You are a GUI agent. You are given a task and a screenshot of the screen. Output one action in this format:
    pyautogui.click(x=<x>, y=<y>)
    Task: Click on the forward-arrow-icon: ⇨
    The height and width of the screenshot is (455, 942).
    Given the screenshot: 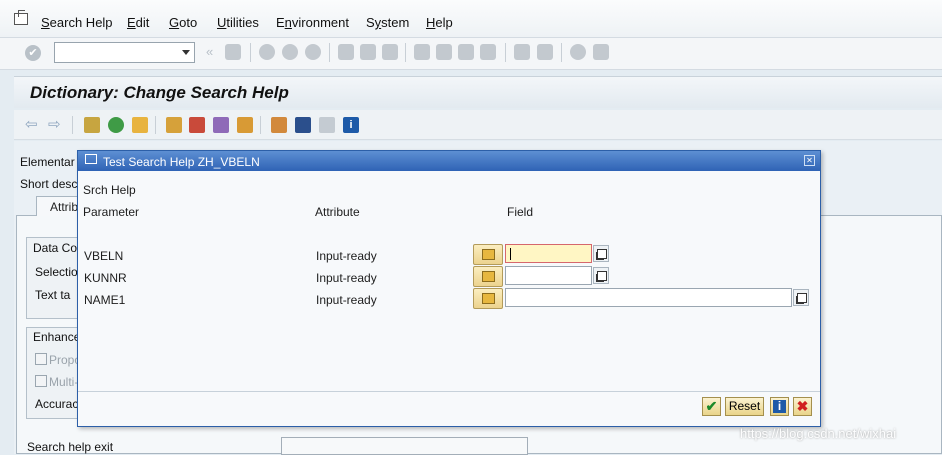 What is the action you would take?
    pyautogui.click(x=54, y=124)
    